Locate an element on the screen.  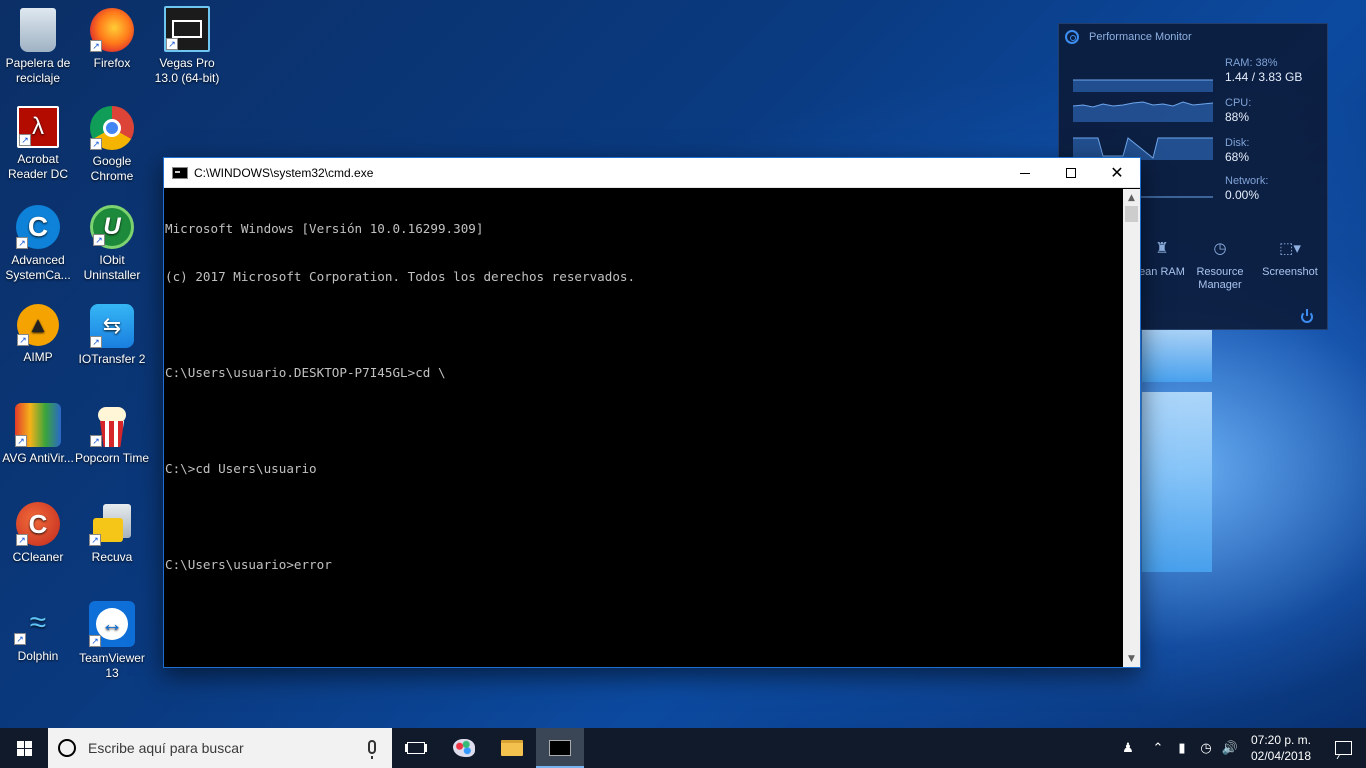
close-button: ✕ is located at coordinates (1117, 173).